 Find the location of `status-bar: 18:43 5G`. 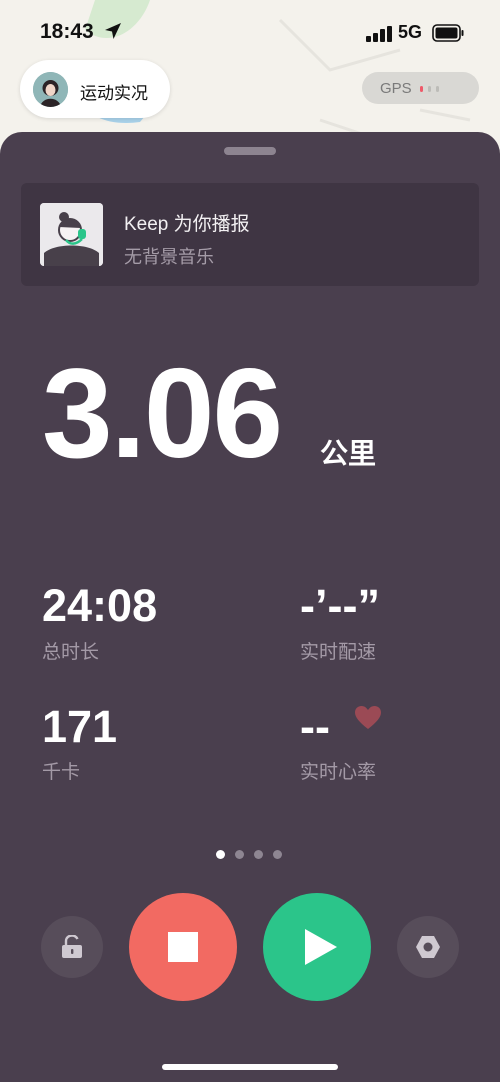

status-bar: 18:43 5G is located at coordinates (250, 32).